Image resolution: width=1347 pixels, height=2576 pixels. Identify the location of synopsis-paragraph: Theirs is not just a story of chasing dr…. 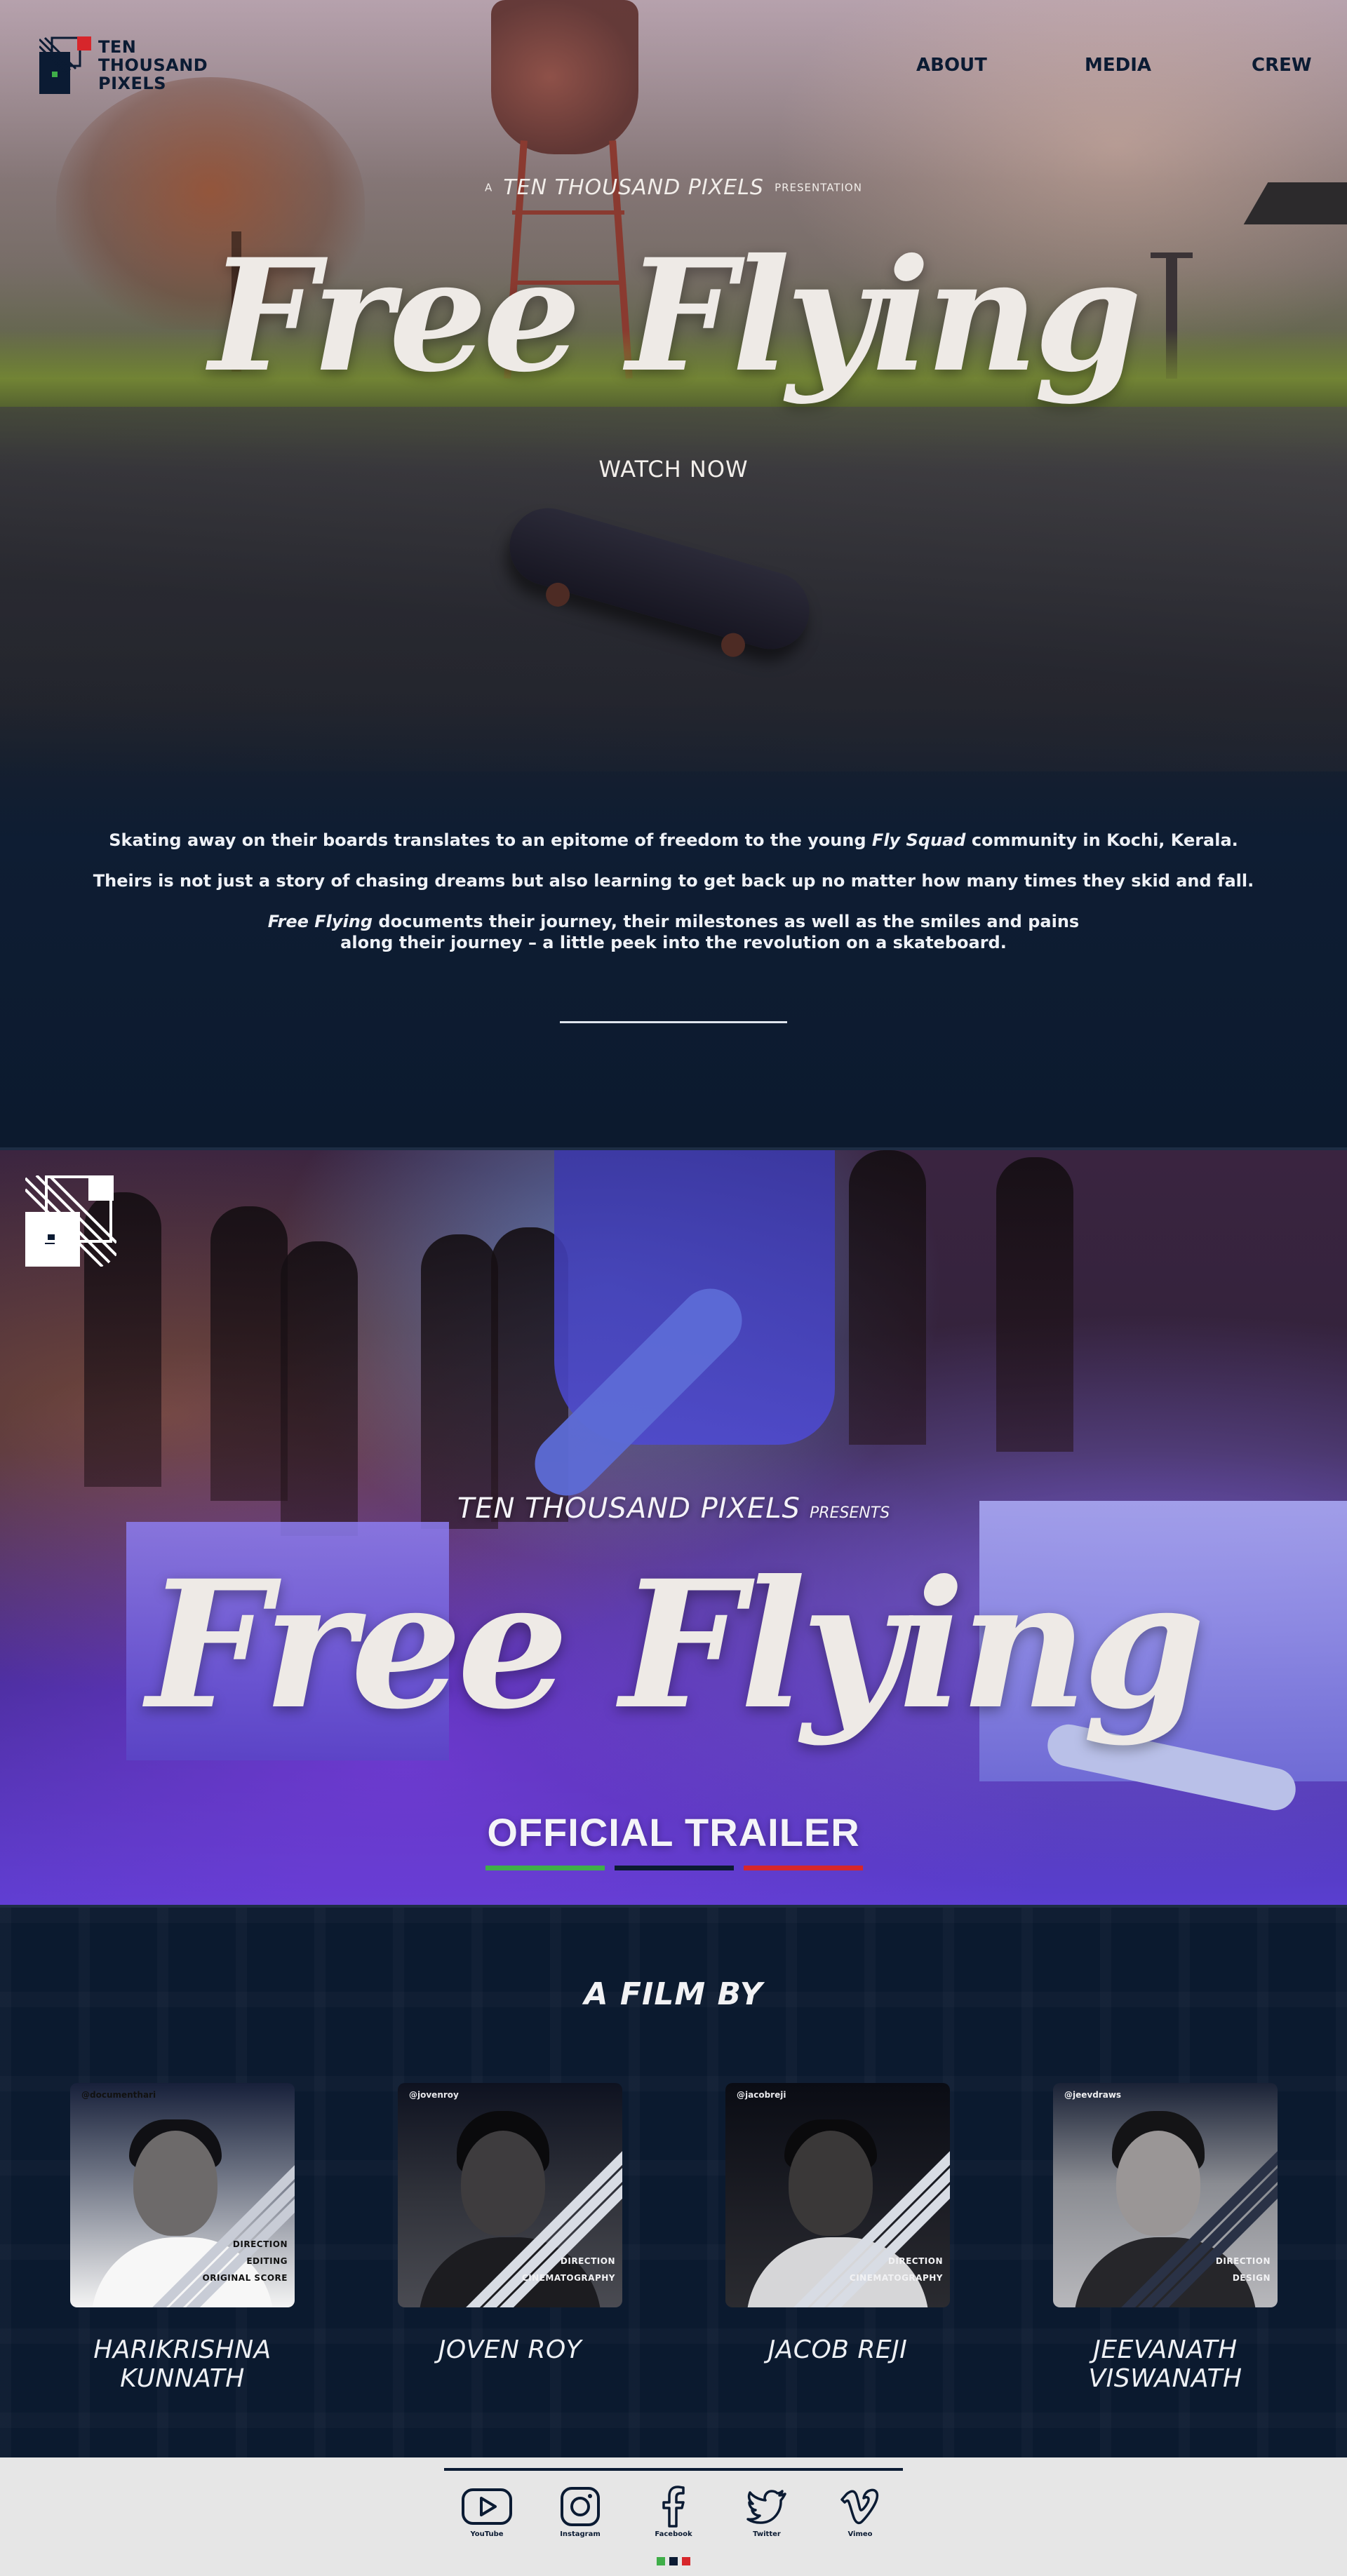
(673, 881).